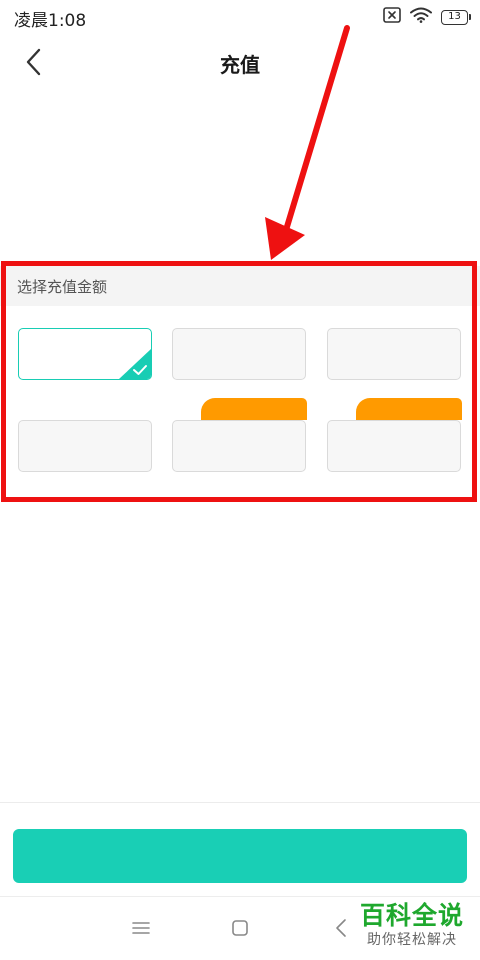 Image resolution: width=480 pixels, height=960 pixels. What do you see at coordinates (240, 928) in the screenshot?
I see `home-square-icon` at bounding box center [240, 928].